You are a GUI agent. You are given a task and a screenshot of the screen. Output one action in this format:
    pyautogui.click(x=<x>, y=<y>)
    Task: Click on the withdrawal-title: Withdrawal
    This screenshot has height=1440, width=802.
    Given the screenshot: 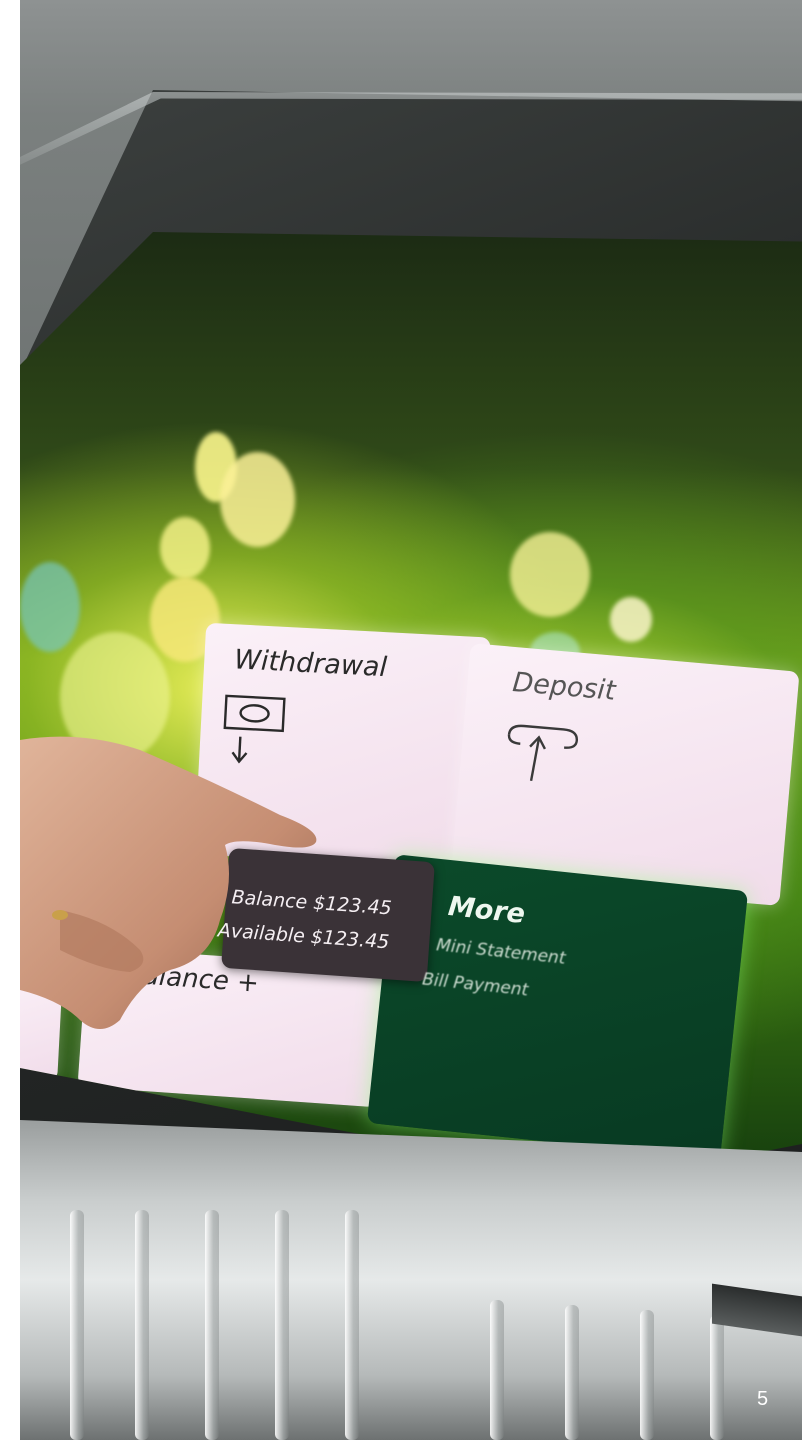 What is the action you would take?
    pyautogui.click(x=310, y=664)
    